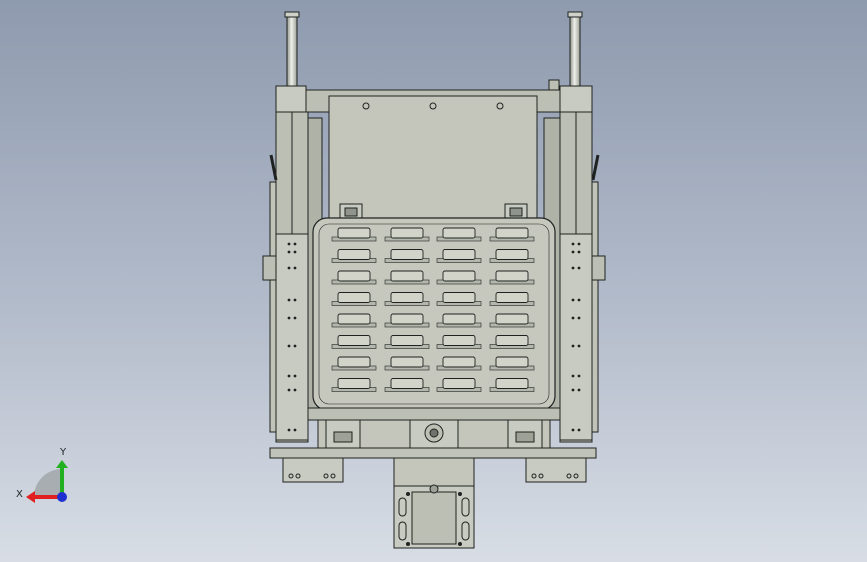  Describe the element at coordinates (273, 167) in the screenshot. I see `left-handle-lever` at that location.